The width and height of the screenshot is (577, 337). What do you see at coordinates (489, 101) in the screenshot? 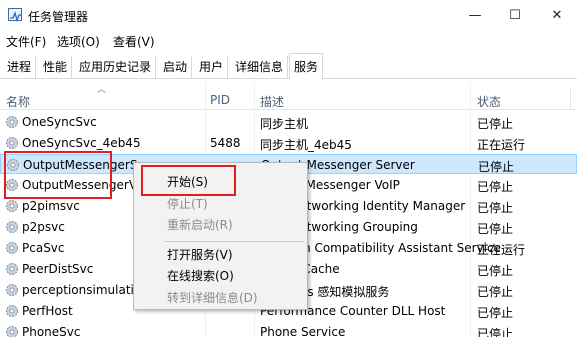
I see `column-status-header: 状态` at bounding box center [489, 101].